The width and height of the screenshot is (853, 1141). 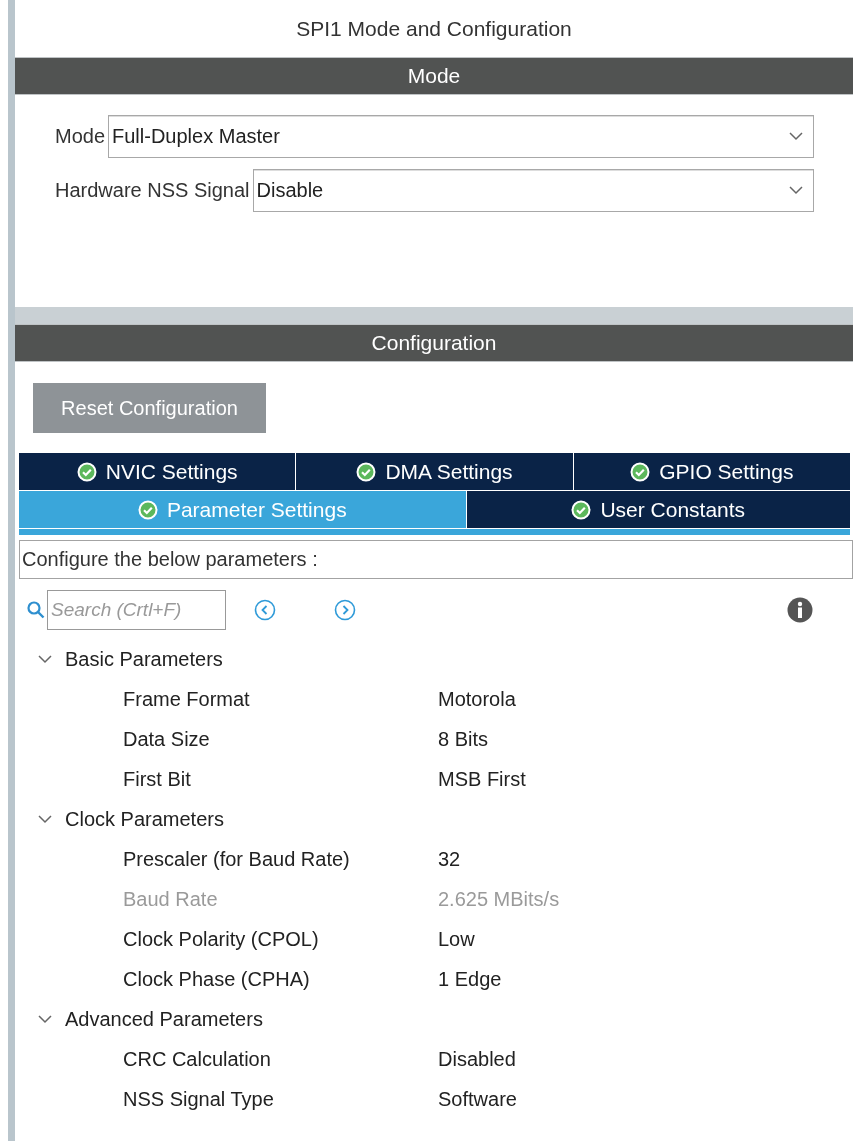 I want to click on search-field: Search (Crtl+F), so click(x=136, y=610).